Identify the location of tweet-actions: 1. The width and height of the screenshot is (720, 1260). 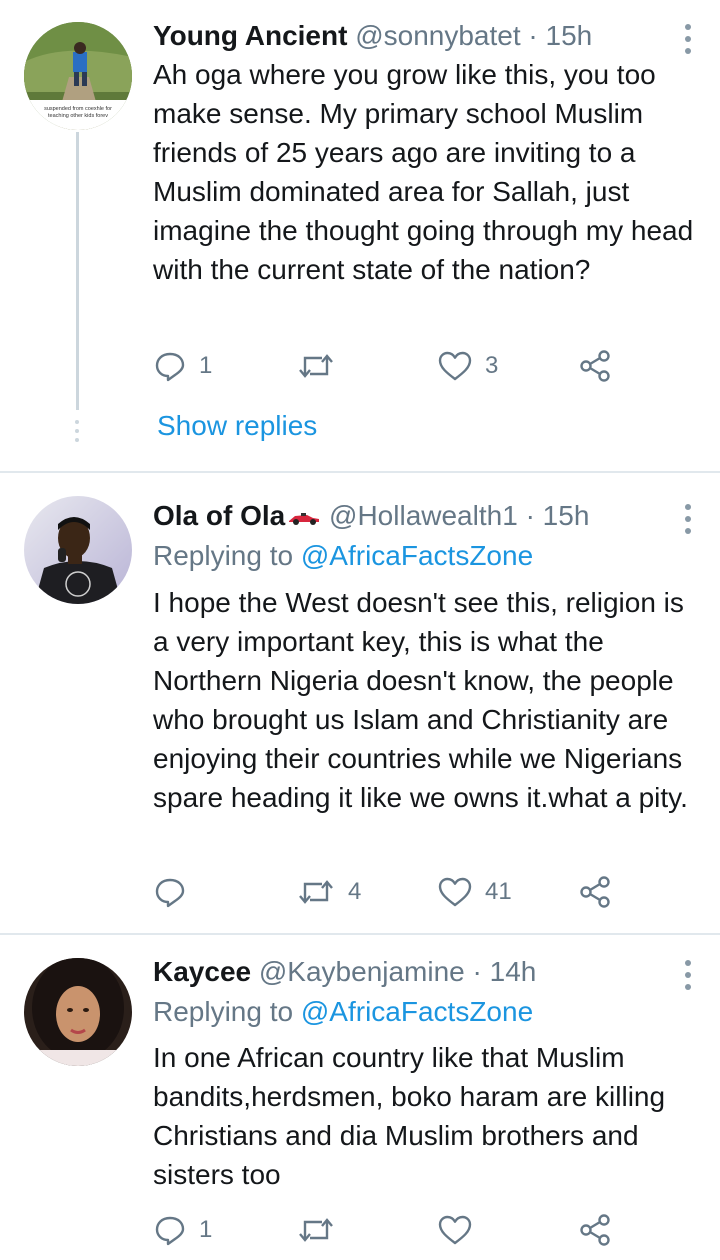
(393, 1230).